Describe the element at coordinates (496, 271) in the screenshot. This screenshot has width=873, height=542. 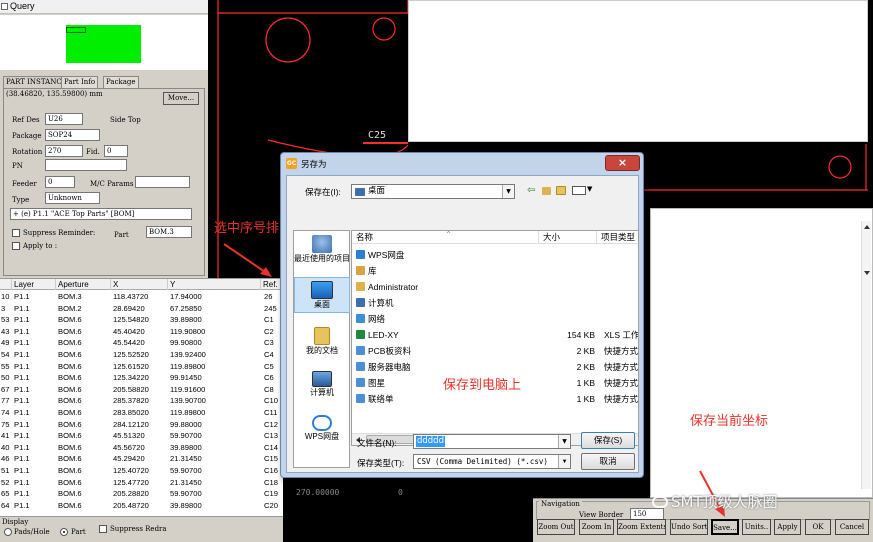
I see `file-row: 库` at that location.